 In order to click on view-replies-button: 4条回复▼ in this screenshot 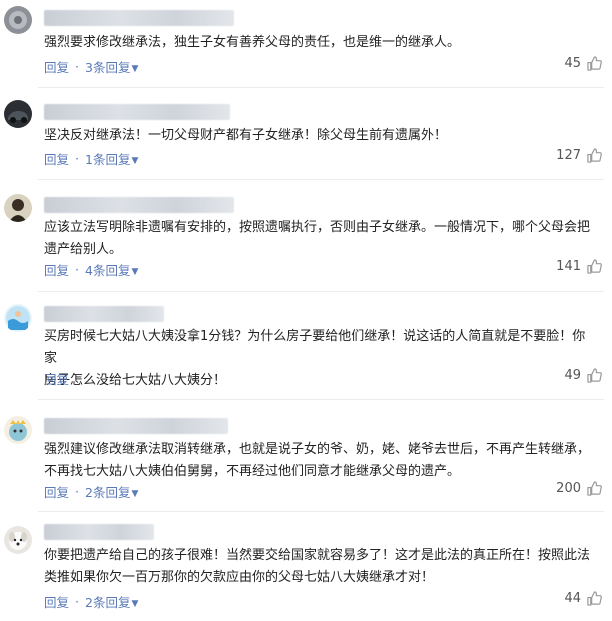, I will do `click(111, 269)`.